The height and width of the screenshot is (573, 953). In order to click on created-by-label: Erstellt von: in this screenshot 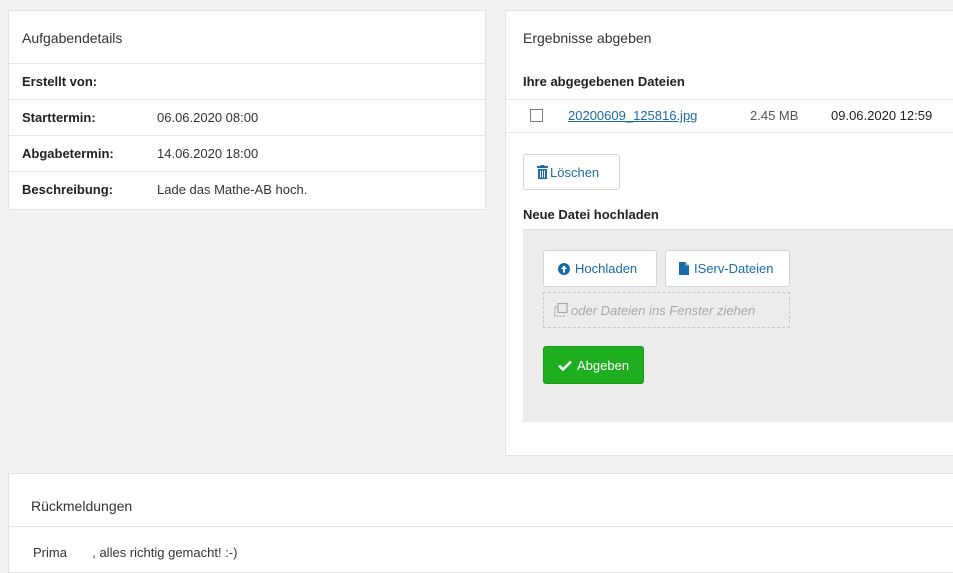, I will do `click(60, 81)`.